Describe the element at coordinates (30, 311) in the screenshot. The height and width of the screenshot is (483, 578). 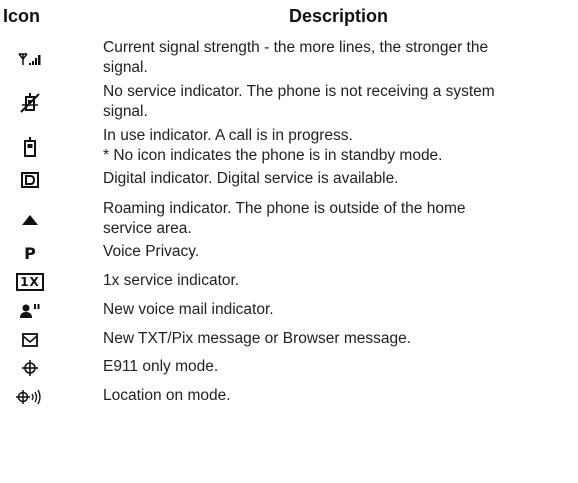
I see `voice-mail-icon` at that location.